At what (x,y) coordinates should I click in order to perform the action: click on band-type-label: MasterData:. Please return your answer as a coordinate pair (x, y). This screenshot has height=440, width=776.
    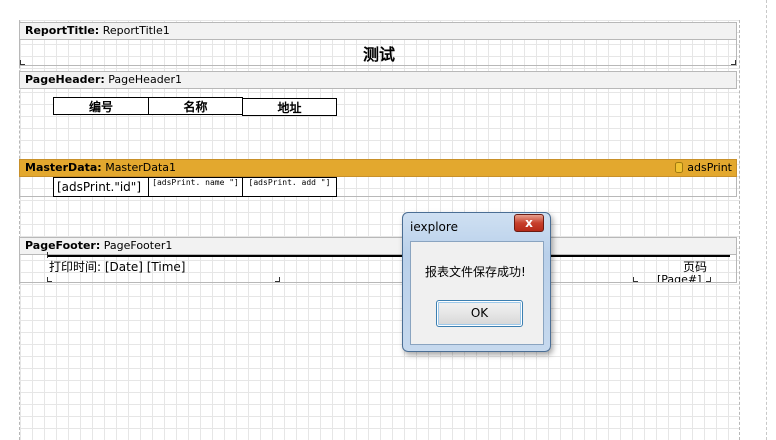
    Looking at the image, I should click on (63, 167).